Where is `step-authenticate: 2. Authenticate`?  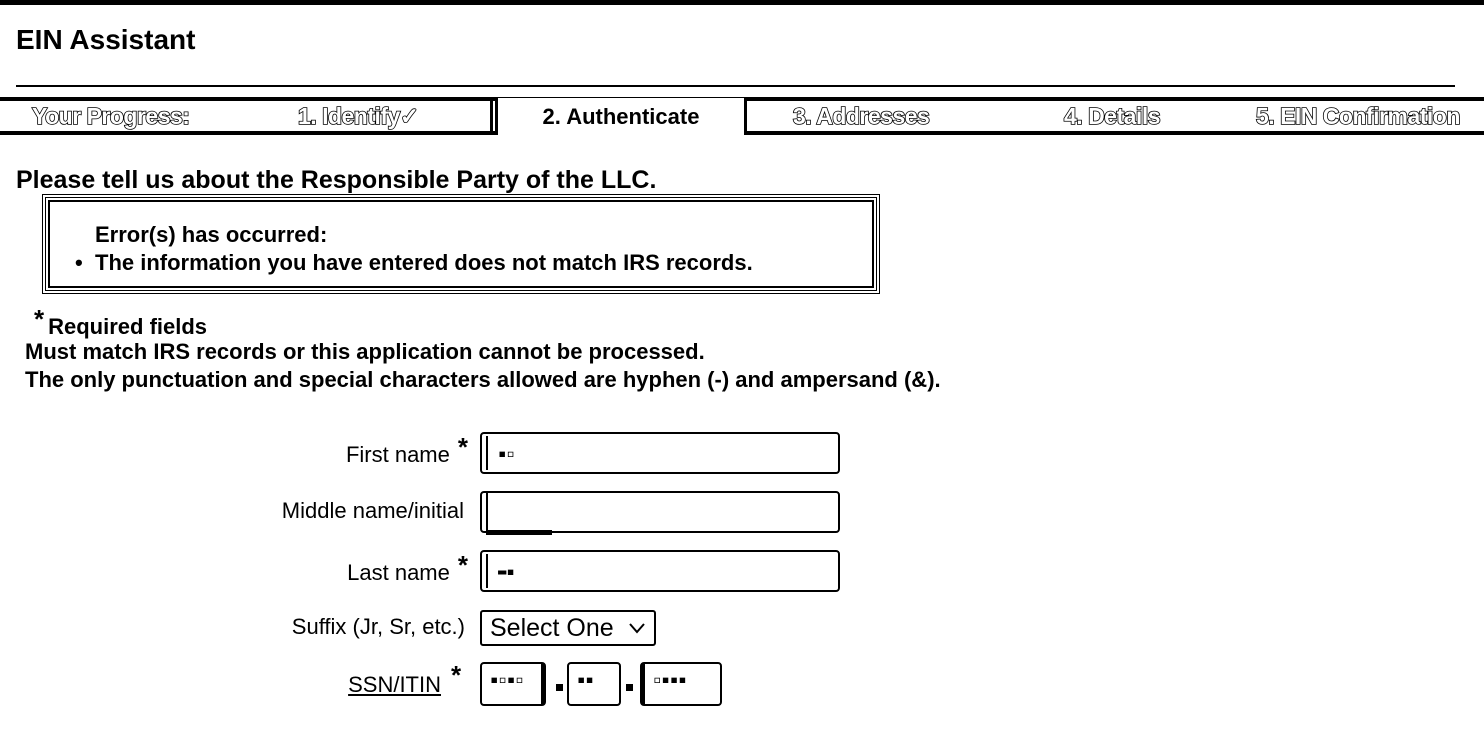
step-authenticate: 2. Authenticate is located at coordinates (621, 116).